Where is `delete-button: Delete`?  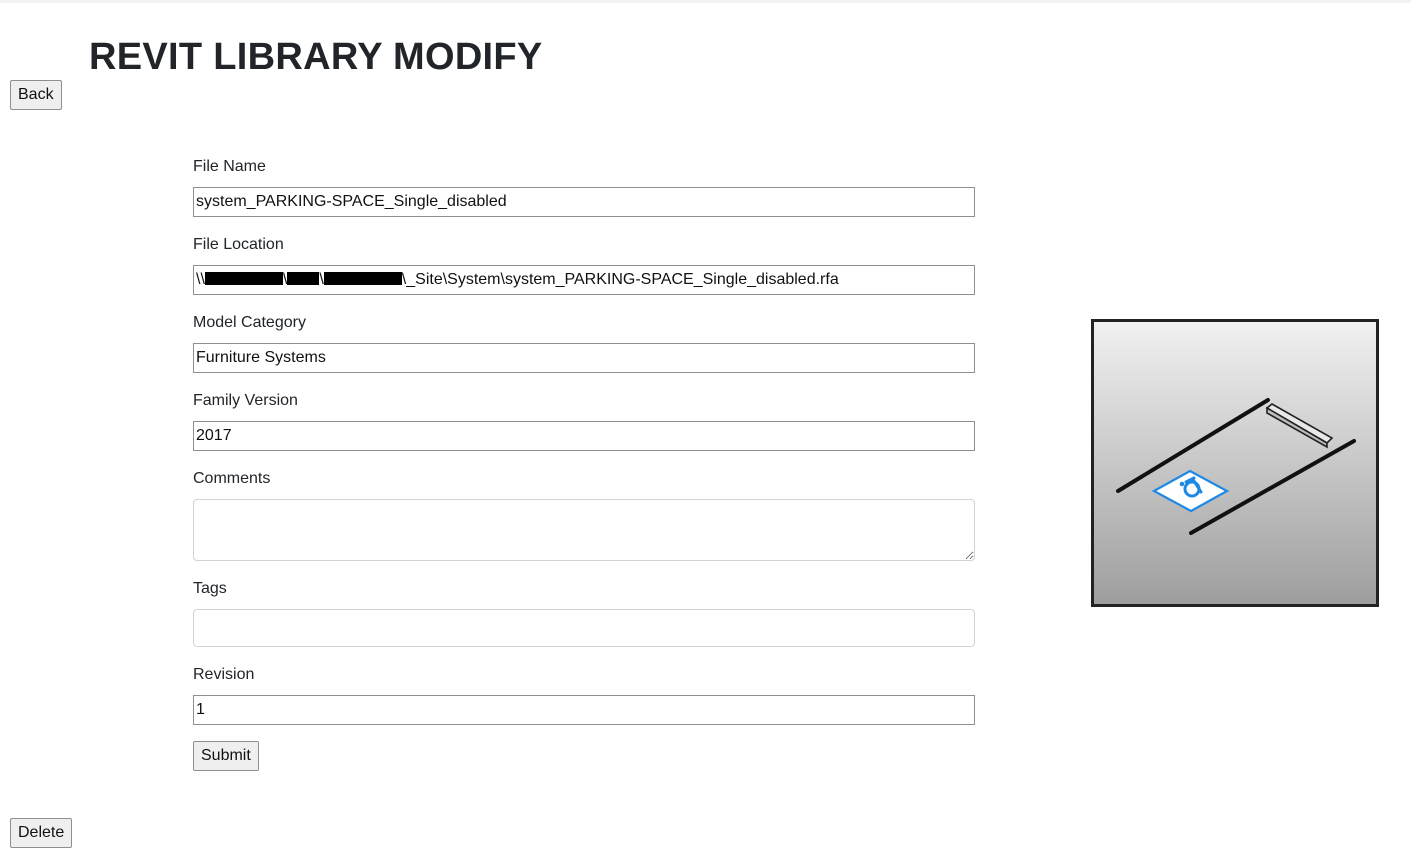 delete-button: Delete is located at coordinates (41, 833).